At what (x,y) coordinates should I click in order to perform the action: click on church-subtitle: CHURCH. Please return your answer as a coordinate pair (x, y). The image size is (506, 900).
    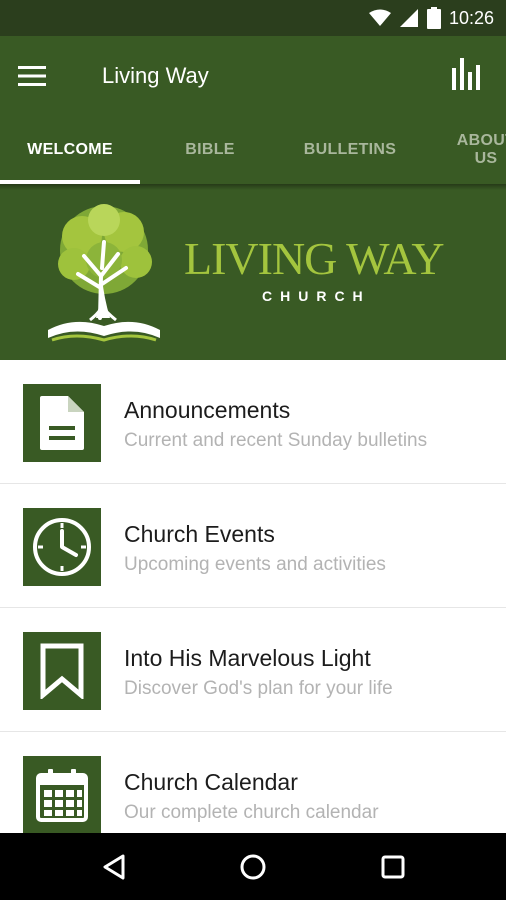
    Looking at the image, I should click on (316, 296).